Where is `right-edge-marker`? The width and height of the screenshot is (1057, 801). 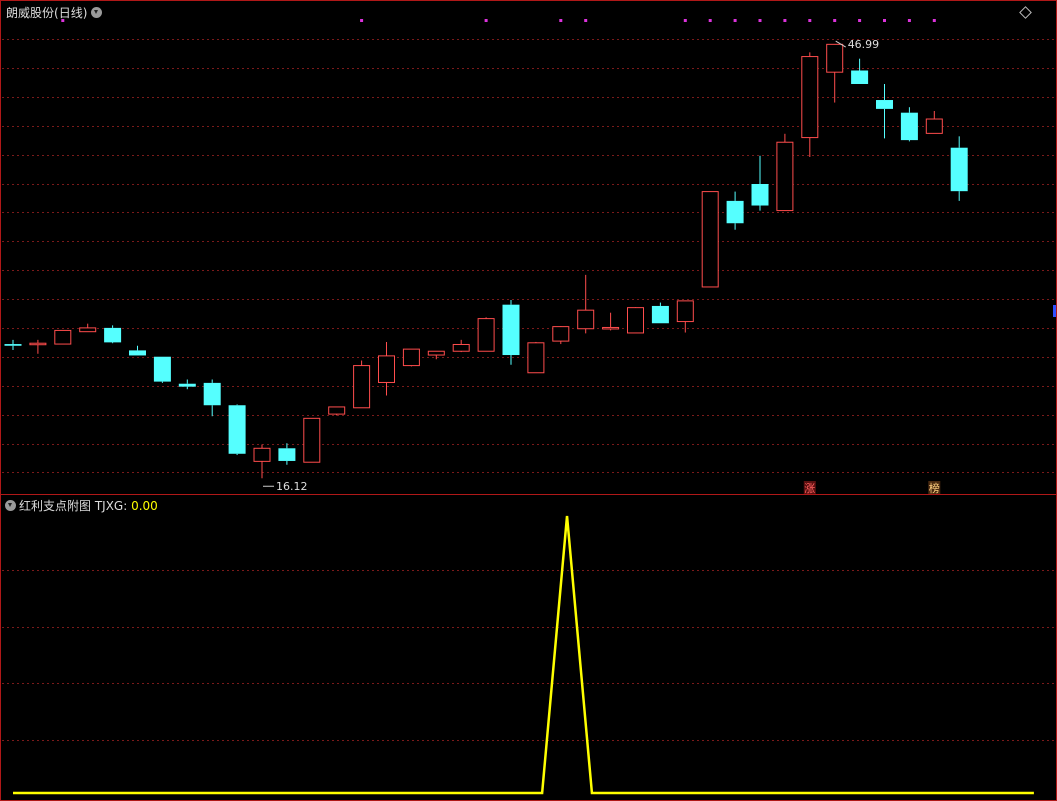
right-edge-marker is located at coordinates (1054, 311).